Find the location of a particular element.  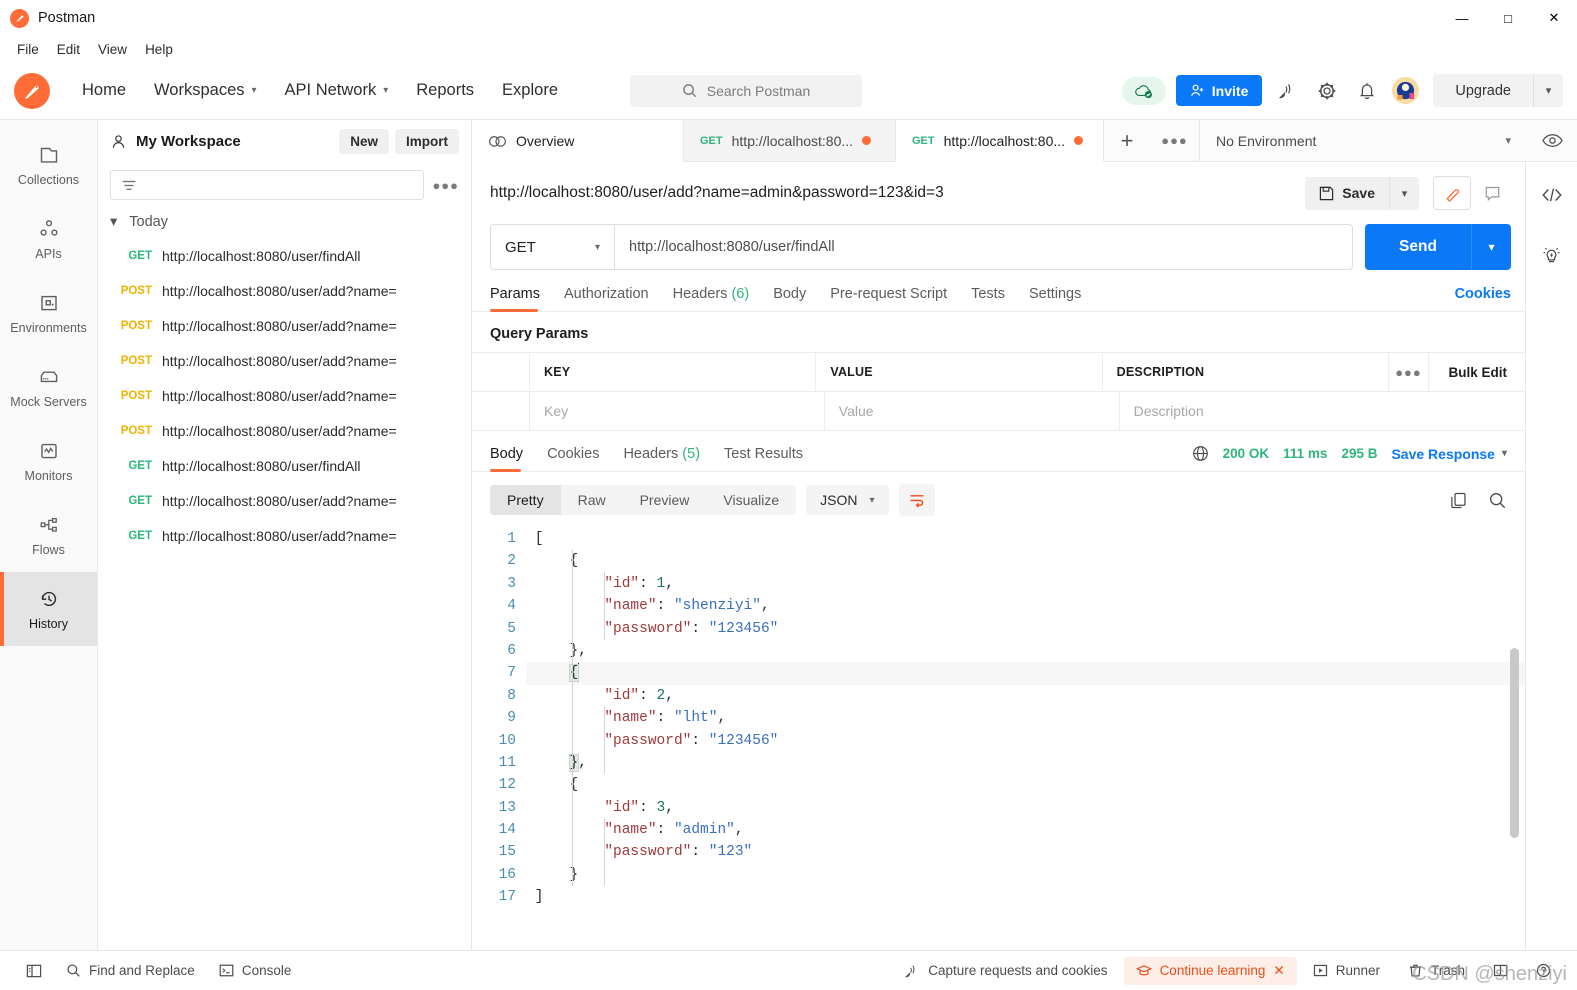

tab-tests: Tests is located at coordinates (988, 298).